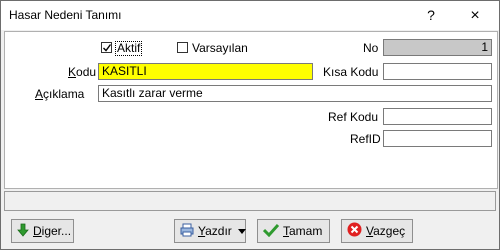 Image resolution: width=500 pixels, height=250 pixels. I want to click on close-button: ×, so click(475, 15).